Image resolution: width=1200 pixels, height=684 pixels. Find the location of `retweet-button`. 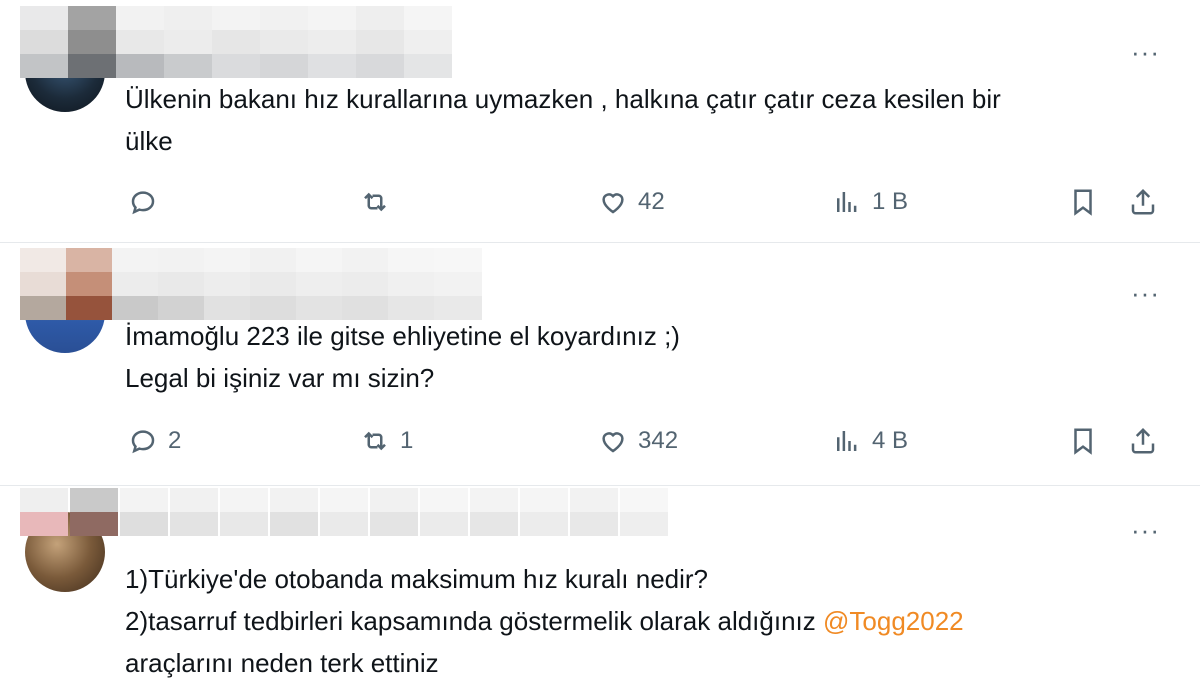

retweet-button is located at coordinates (380, 202).